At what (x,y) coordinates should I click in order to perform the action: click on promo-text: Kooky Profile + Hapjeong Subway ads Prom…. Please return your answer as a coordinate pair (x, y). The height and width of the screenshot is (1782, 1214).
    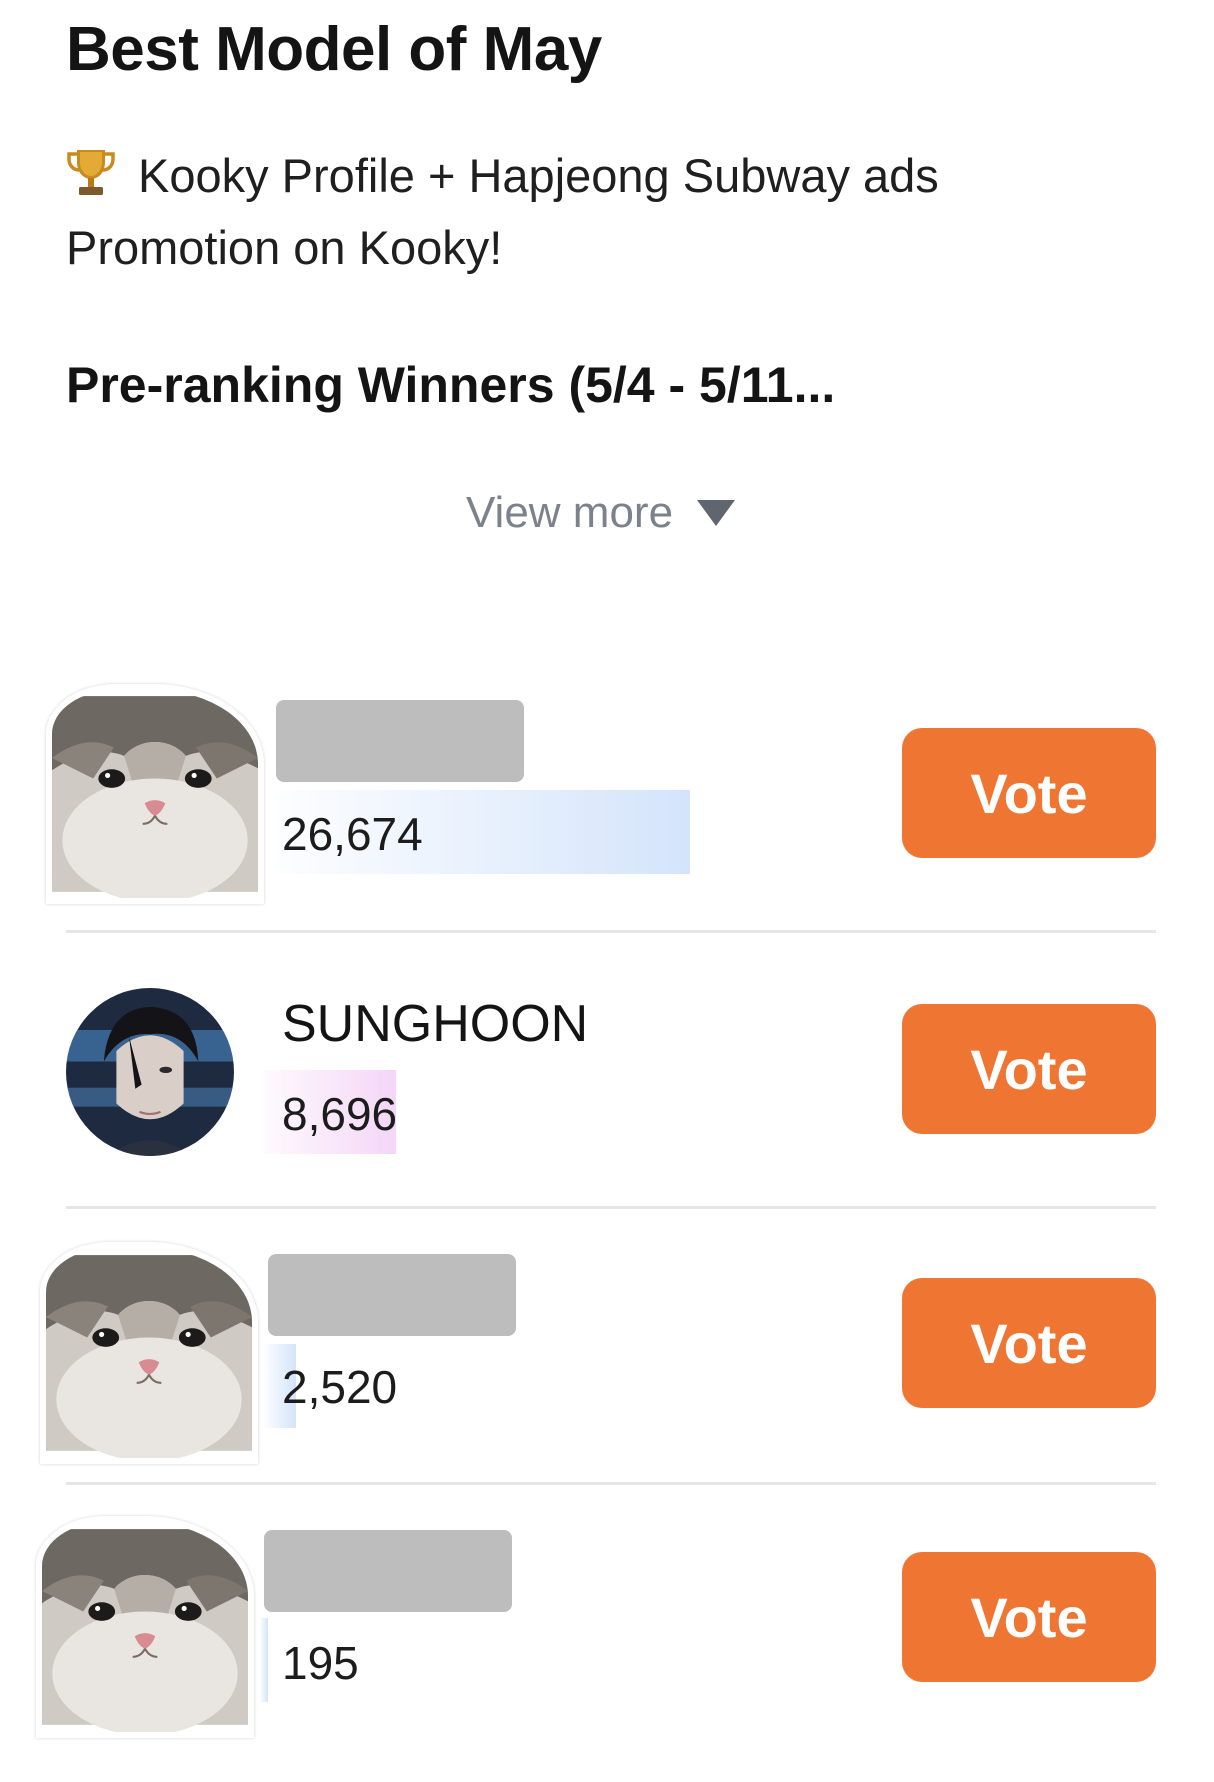
    Looking at the image, I should click on (606, 212).